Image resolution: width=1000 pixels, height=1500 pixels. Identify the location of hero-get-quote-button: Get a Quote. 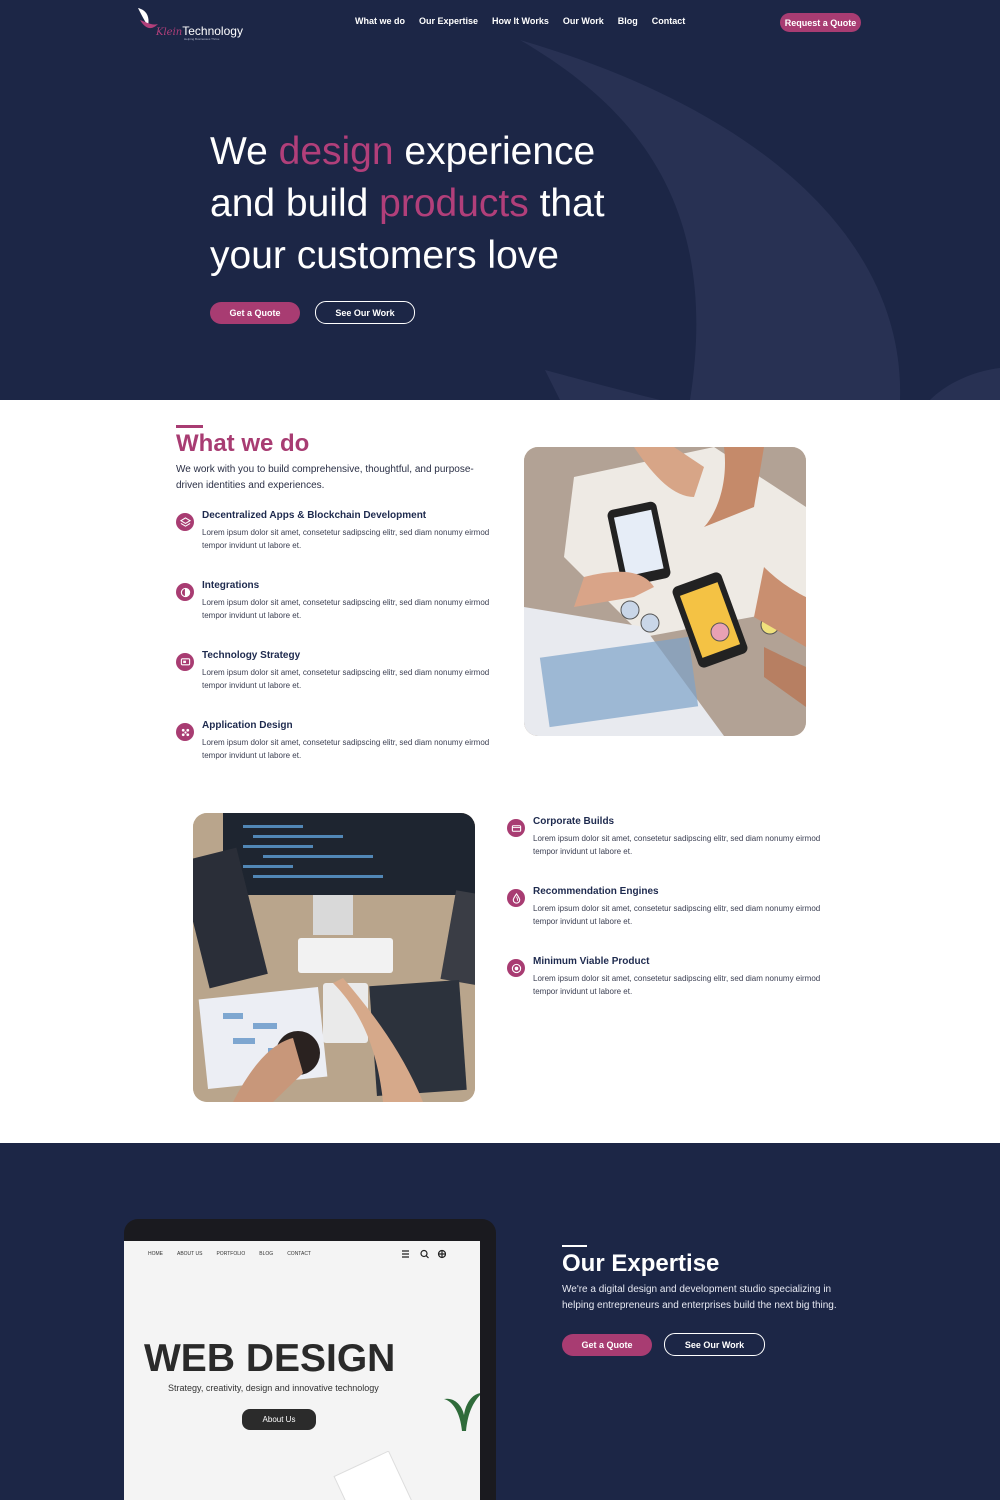
(255, 313).